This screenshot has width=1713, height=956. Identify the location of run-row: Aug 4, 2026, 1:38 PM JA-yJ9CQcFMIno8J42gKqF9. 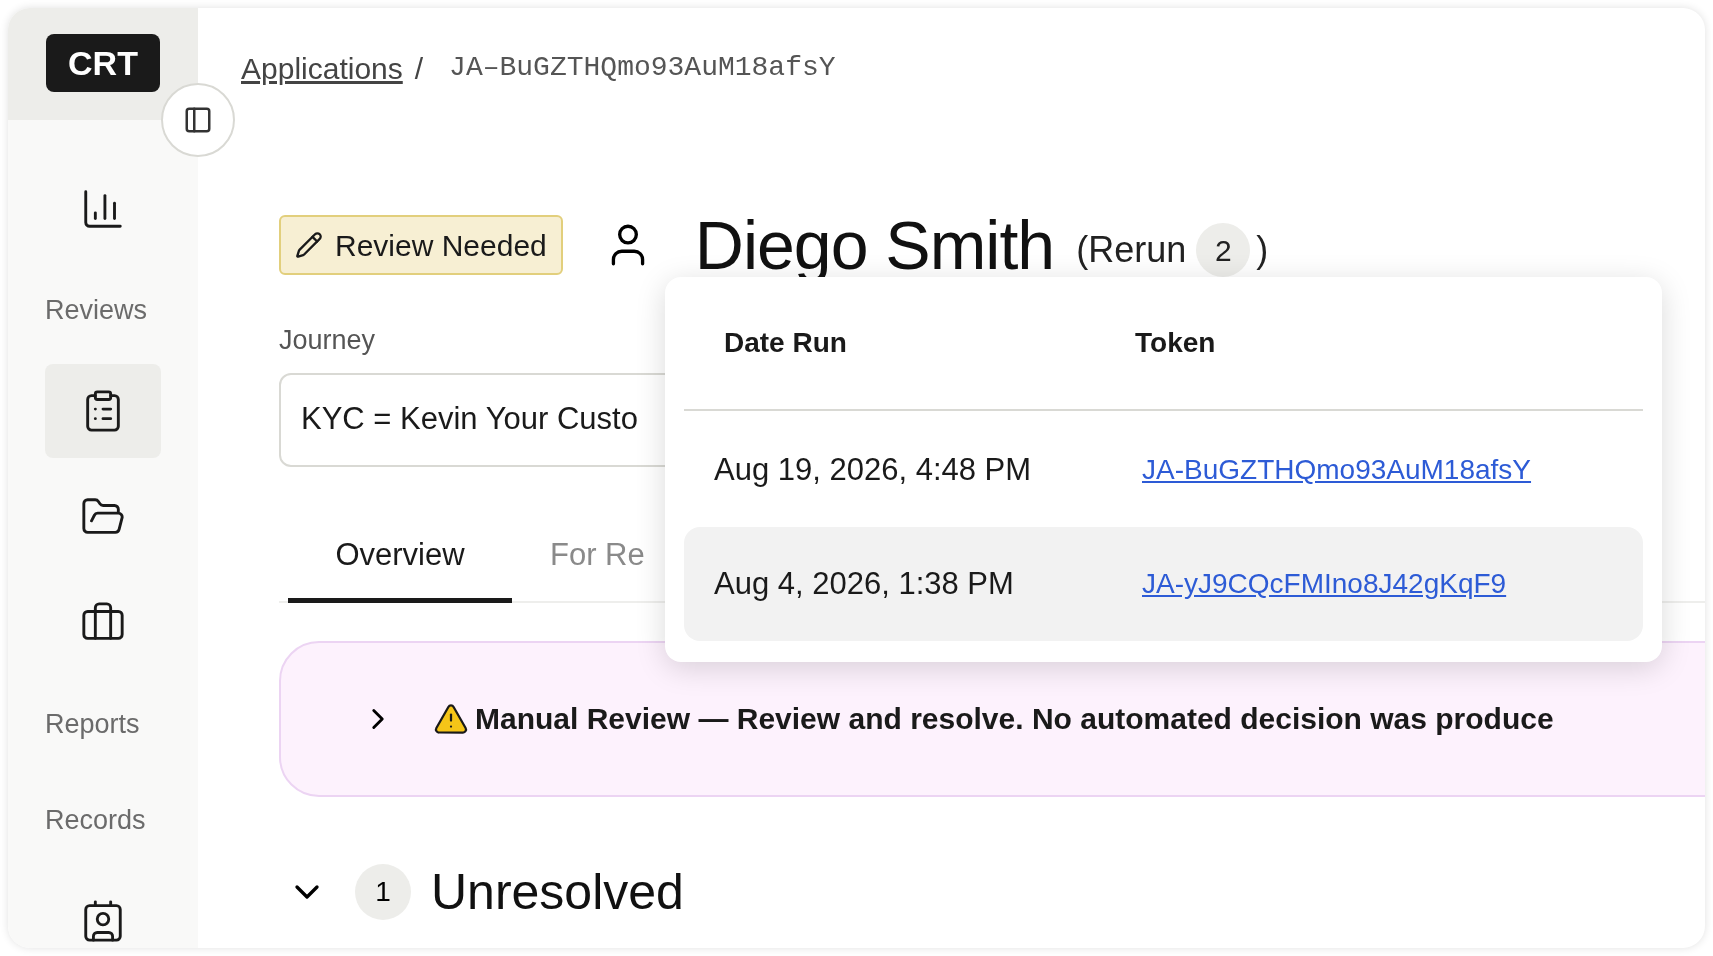
(1163, 584).